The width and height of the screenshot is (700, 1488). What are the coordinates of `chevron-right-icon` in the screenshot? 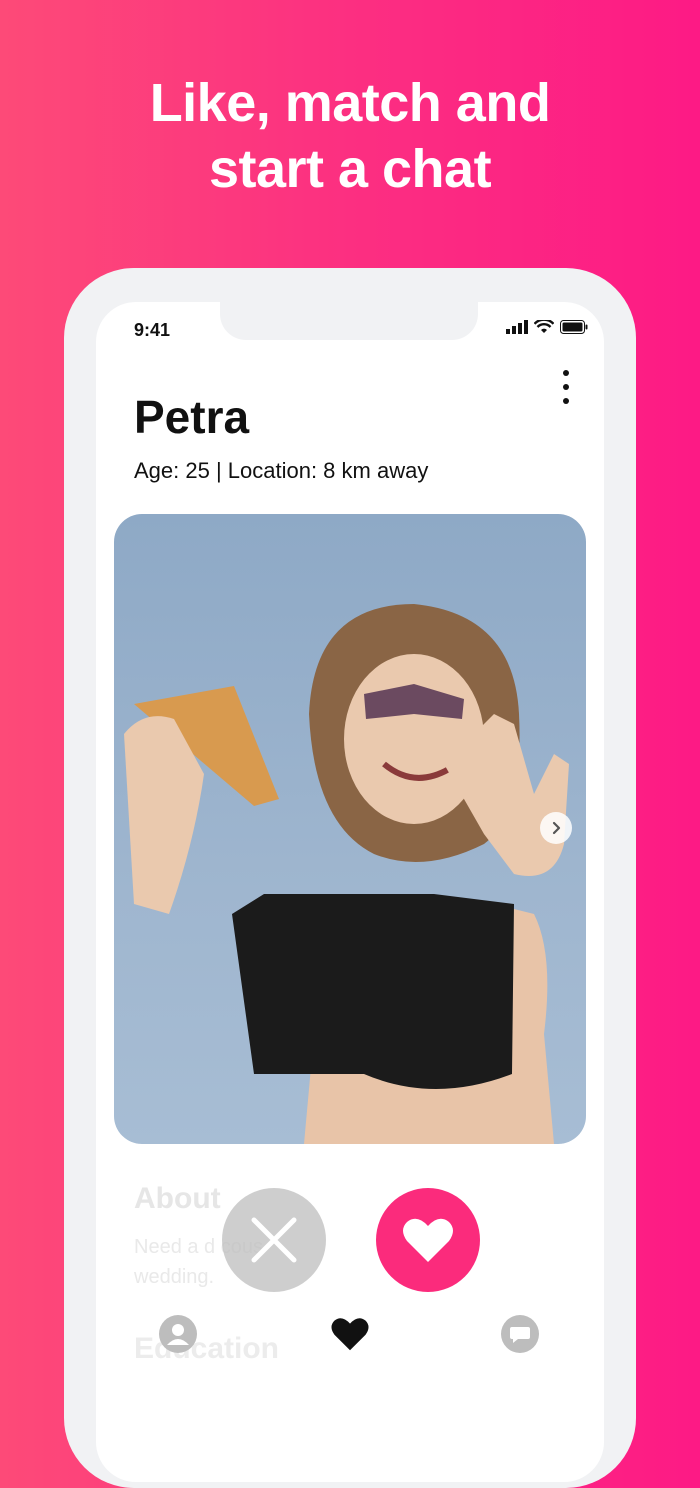 It's located at (556, 828).